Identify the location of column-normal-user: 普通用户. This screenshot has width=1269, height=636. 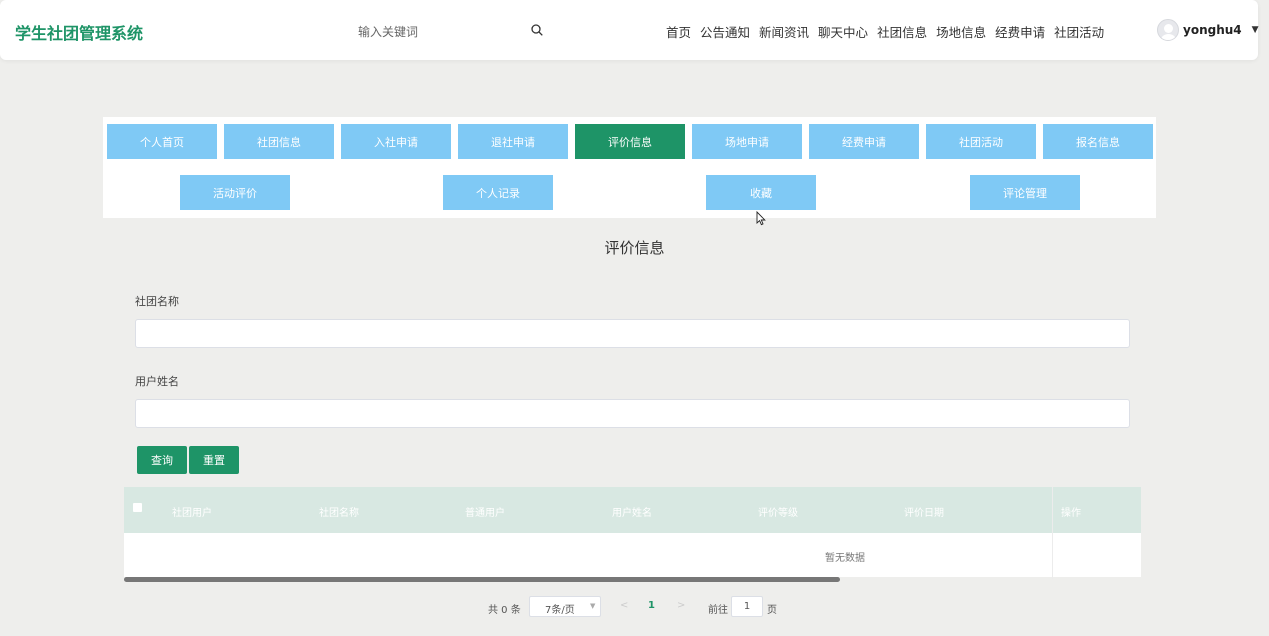
(485, 513).